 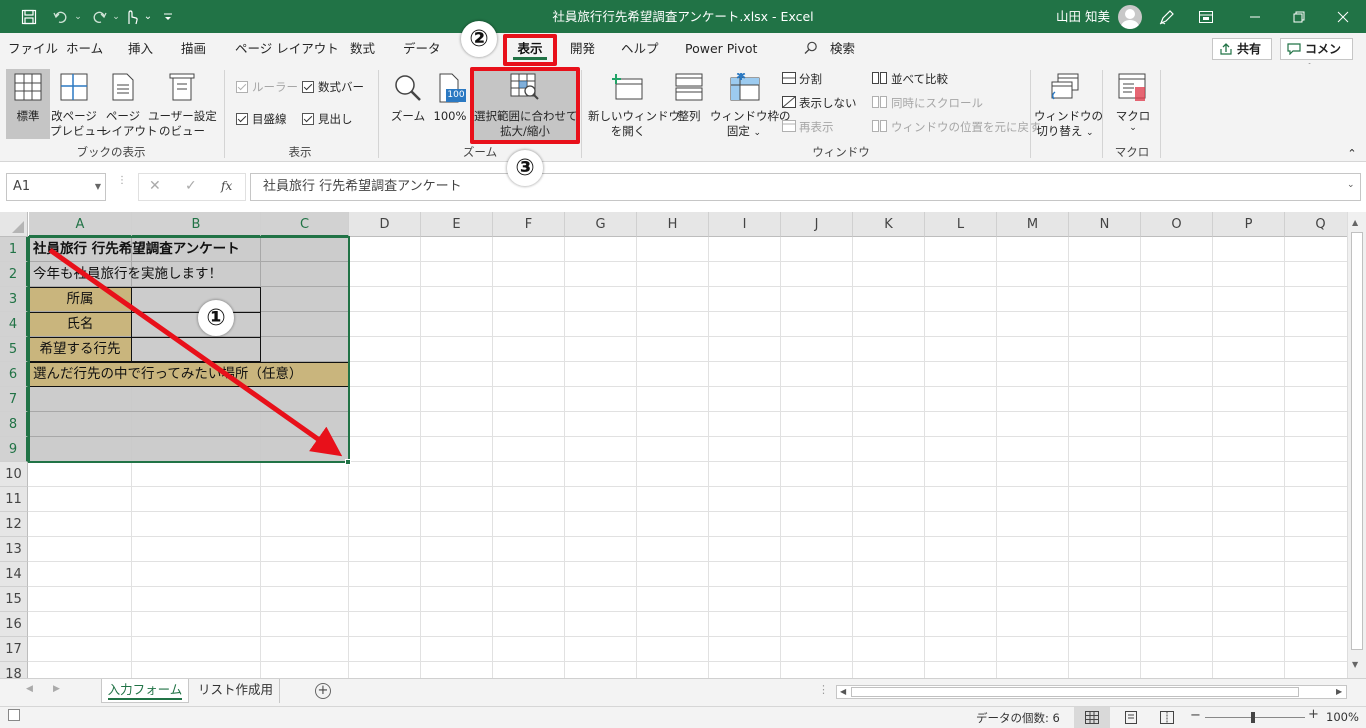 What do you see at coordinates (910, 79) in the screenshot?
I see `view-side-by-side-button: 並べて比較` at bounding box center [910, 79].